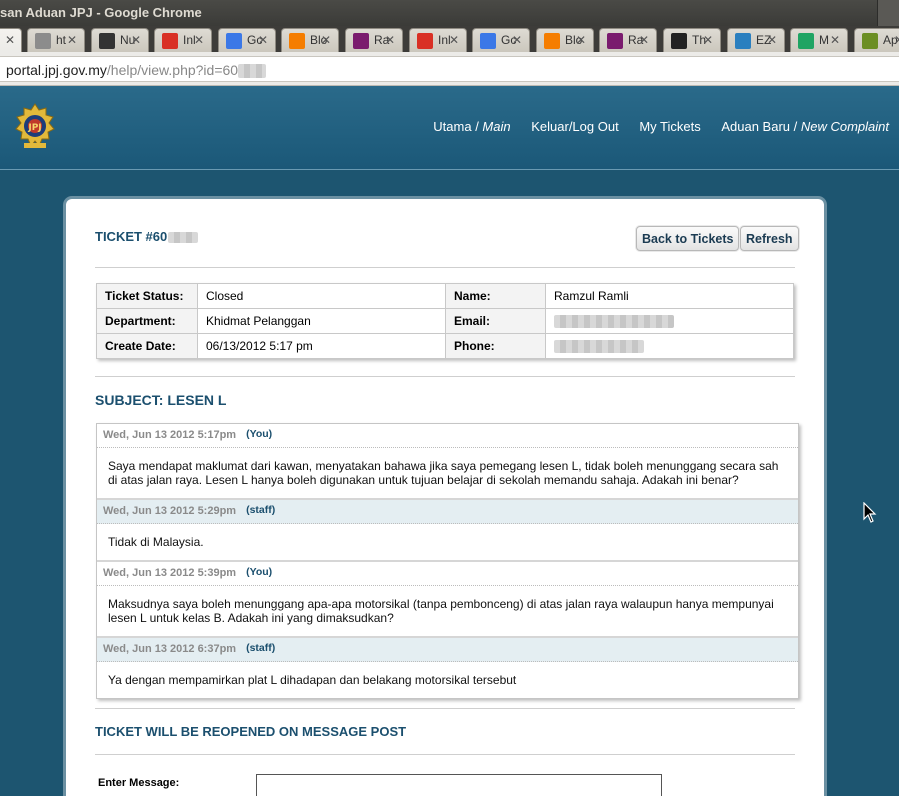 The height and width of the screenshot is (796, 899). Describe the element at coordinates (107, 41) in the screenshot. I see `github-icon` at that location.